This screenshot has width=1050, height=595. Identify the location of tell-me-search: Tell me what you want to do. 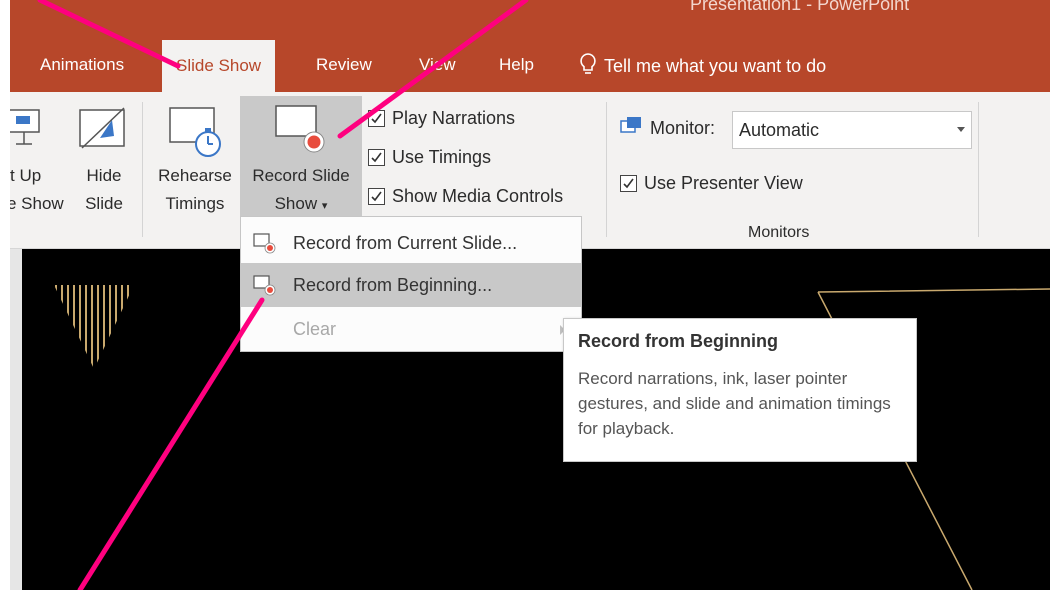
(702, 66).